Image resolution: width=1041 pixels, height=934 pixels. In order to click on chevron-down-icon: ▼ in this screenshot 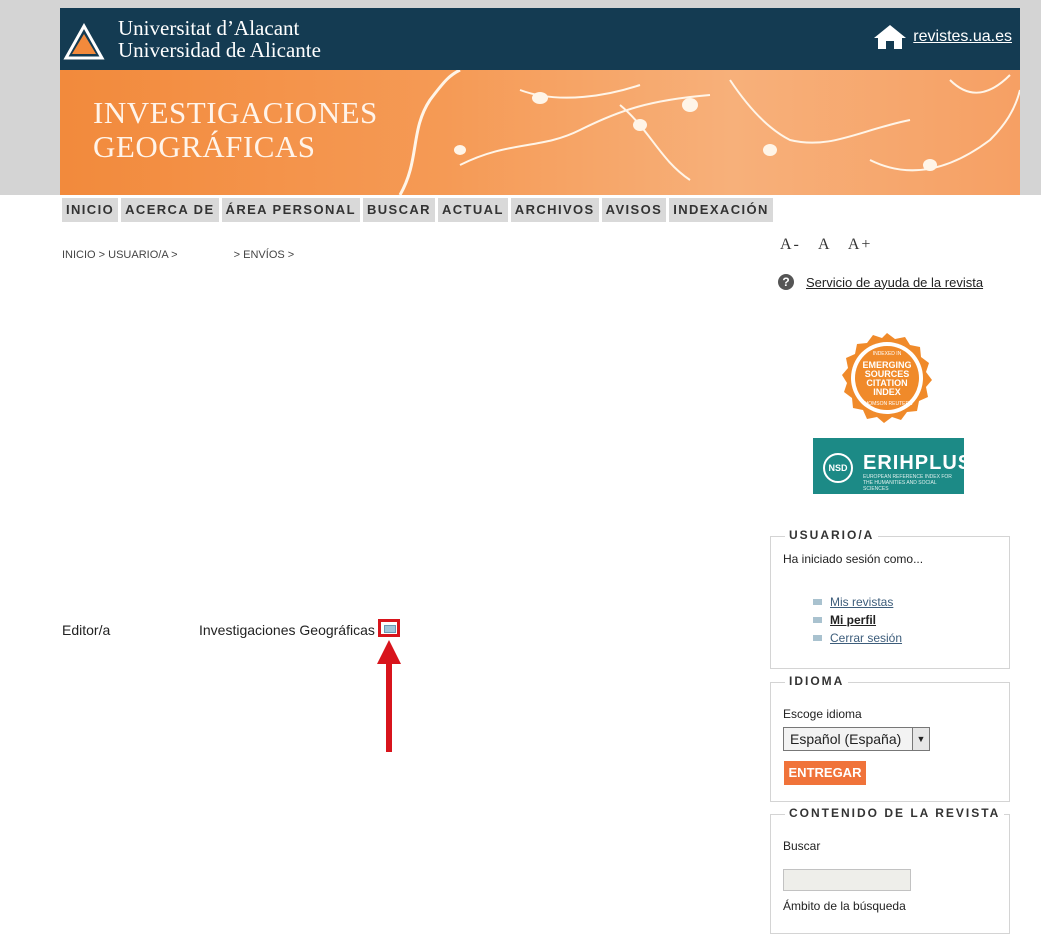, I will do `click(920, 739)`.